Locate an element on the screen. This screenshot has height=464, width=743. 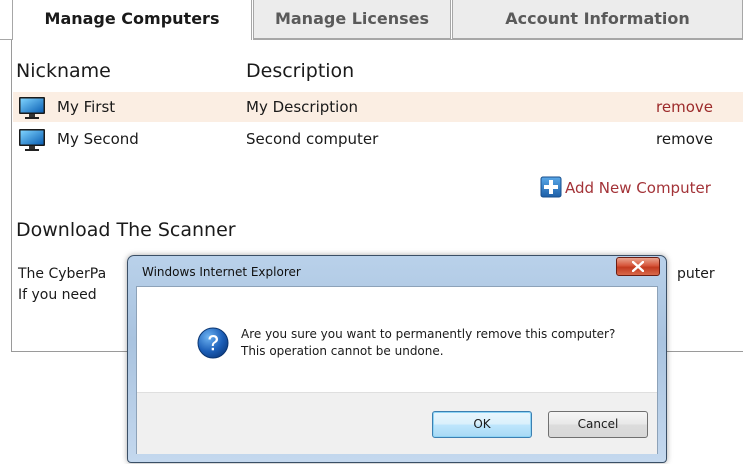
tab-divider is located at coordinates (498, 39).